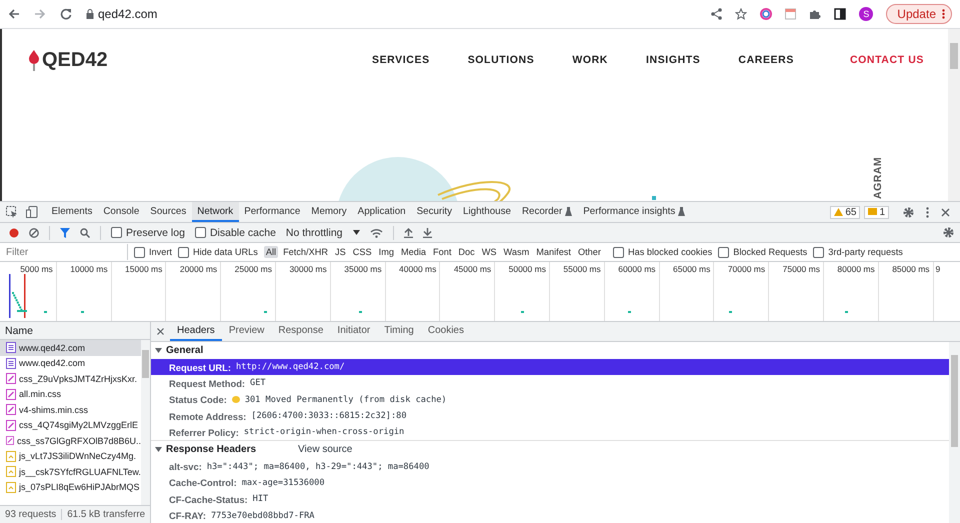  What do you see at coordinates (887, 60) in the screenshot?
I see `contact-link: CONTACT US` at bounding box center [887, 60].